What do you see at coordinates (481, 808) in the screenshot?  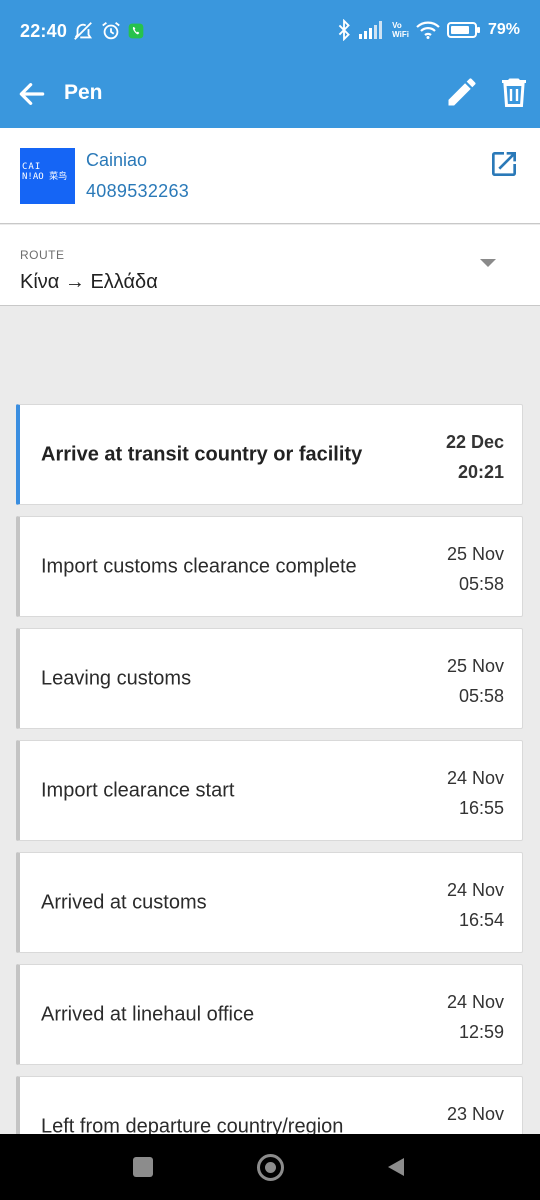 I see `event-time: 16:55` at bounding box center [481, 808].